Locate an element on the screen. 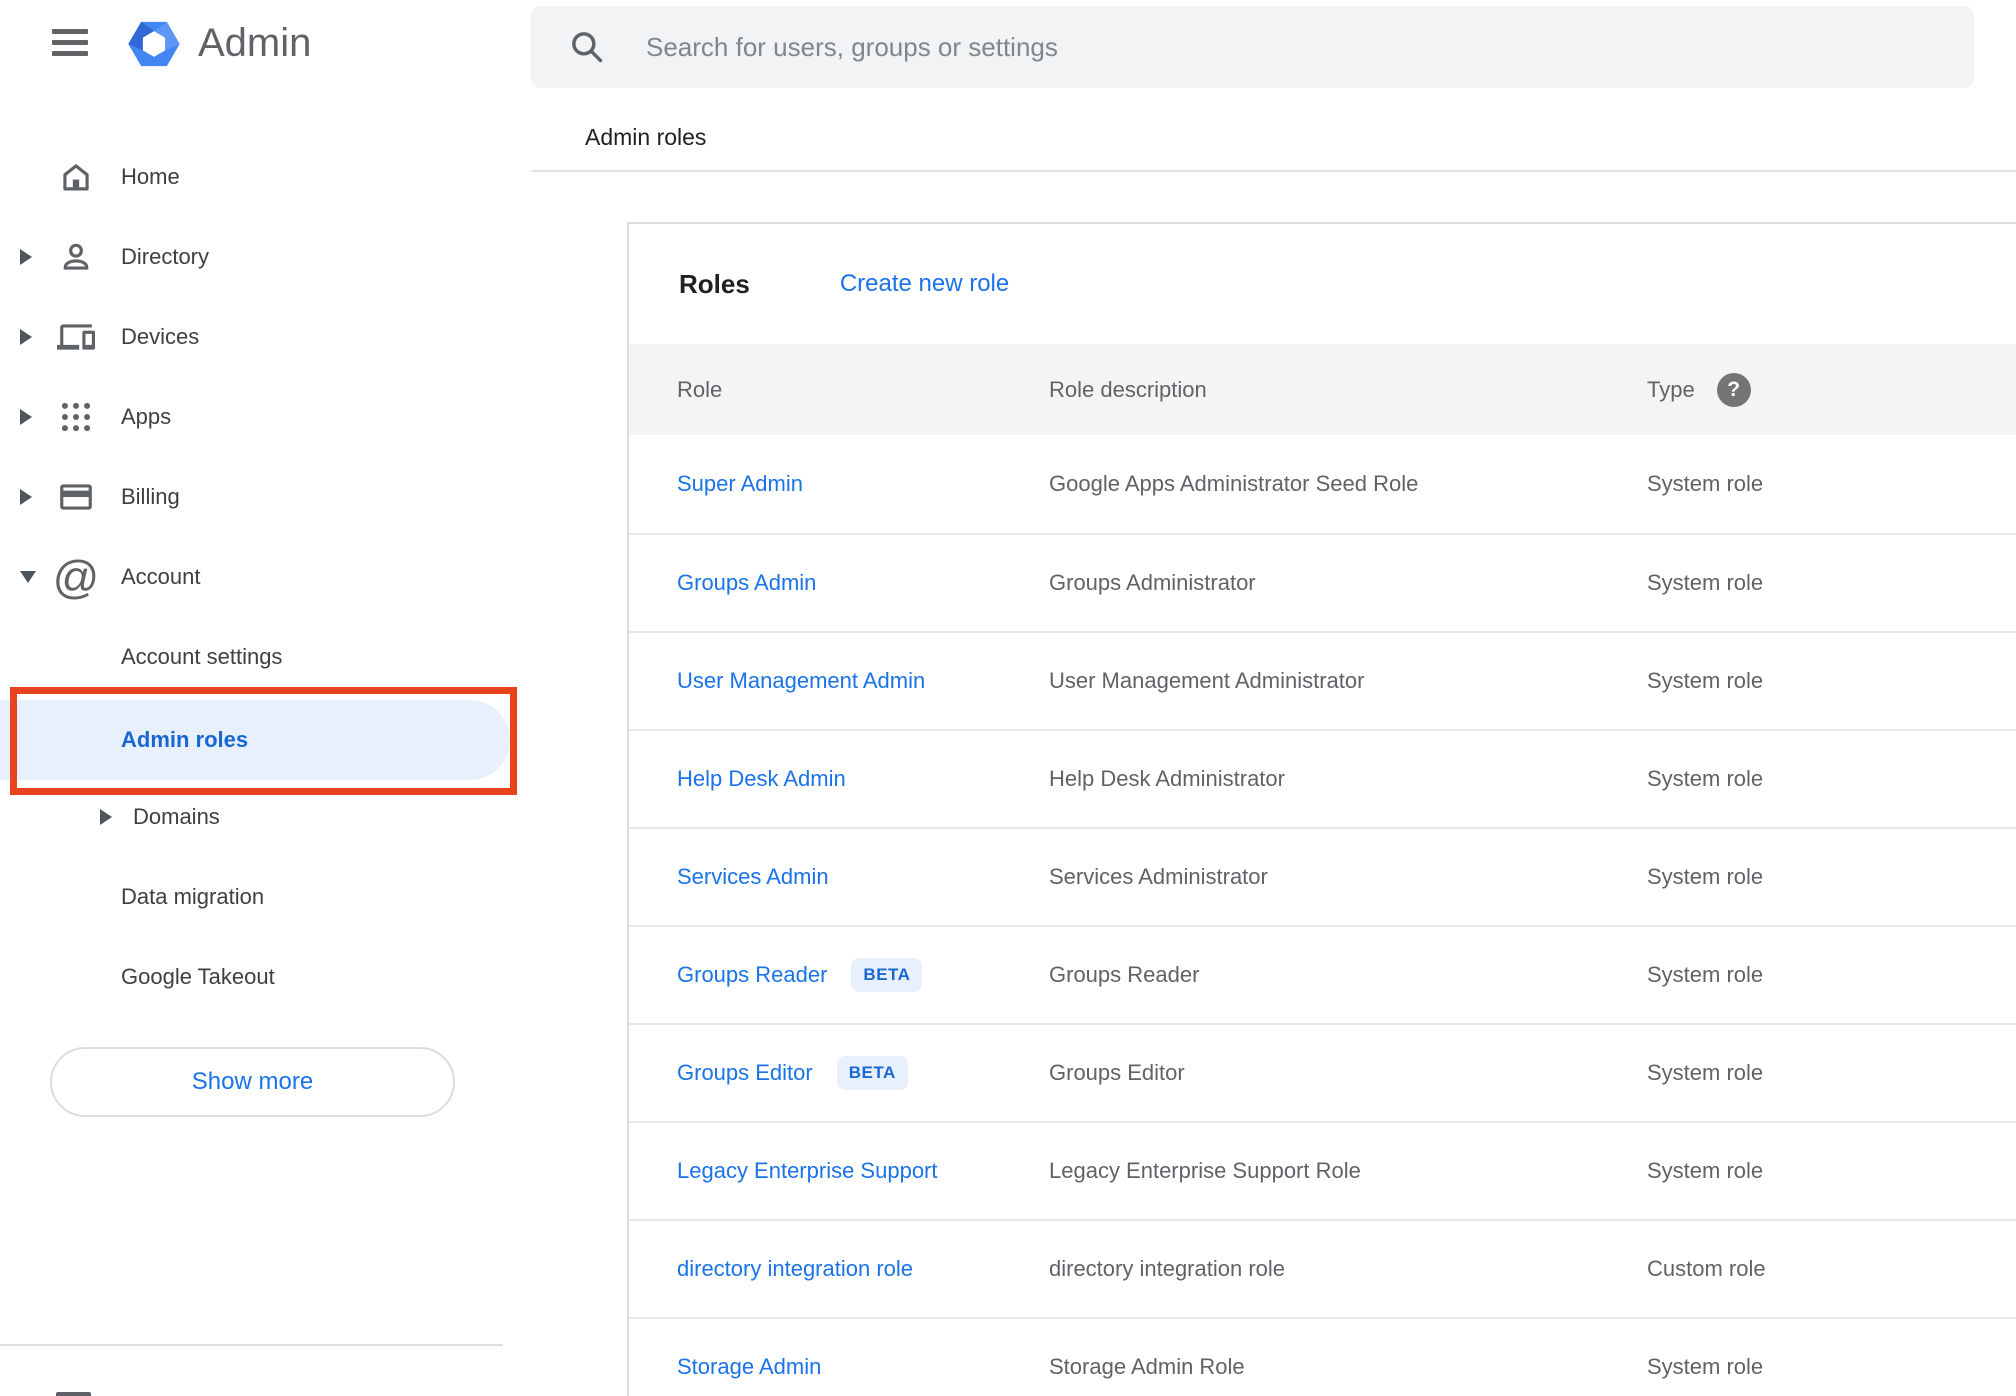 The height and width of the screenshot is (1396, 2016). roles-card-header: Roles Create new role is located at coordinates (844, 284).